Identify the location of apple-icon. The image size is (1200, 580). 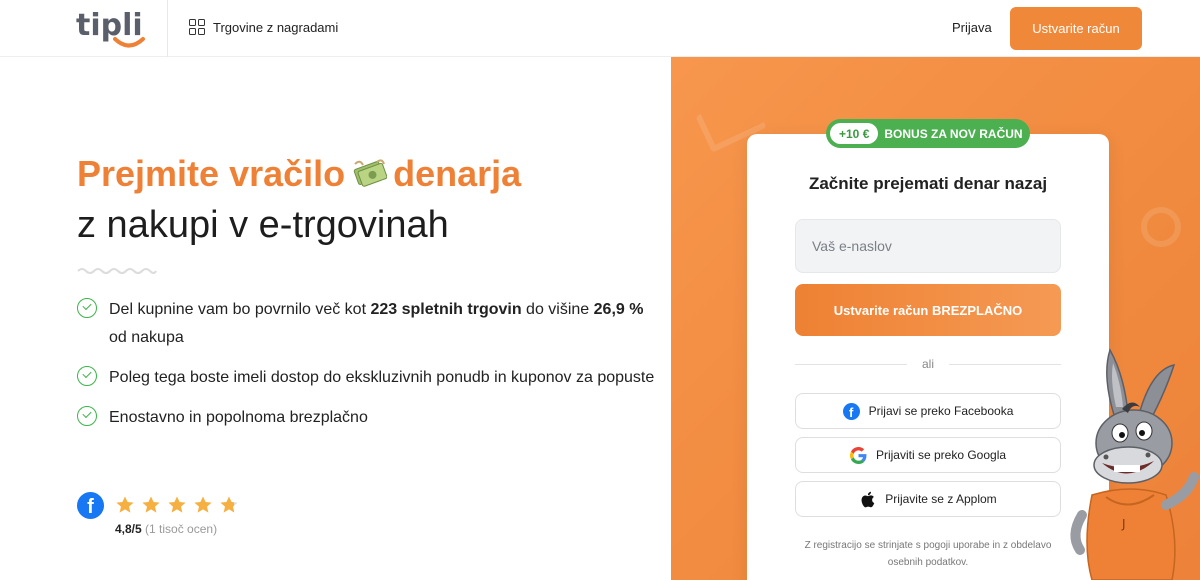
(867, 499).